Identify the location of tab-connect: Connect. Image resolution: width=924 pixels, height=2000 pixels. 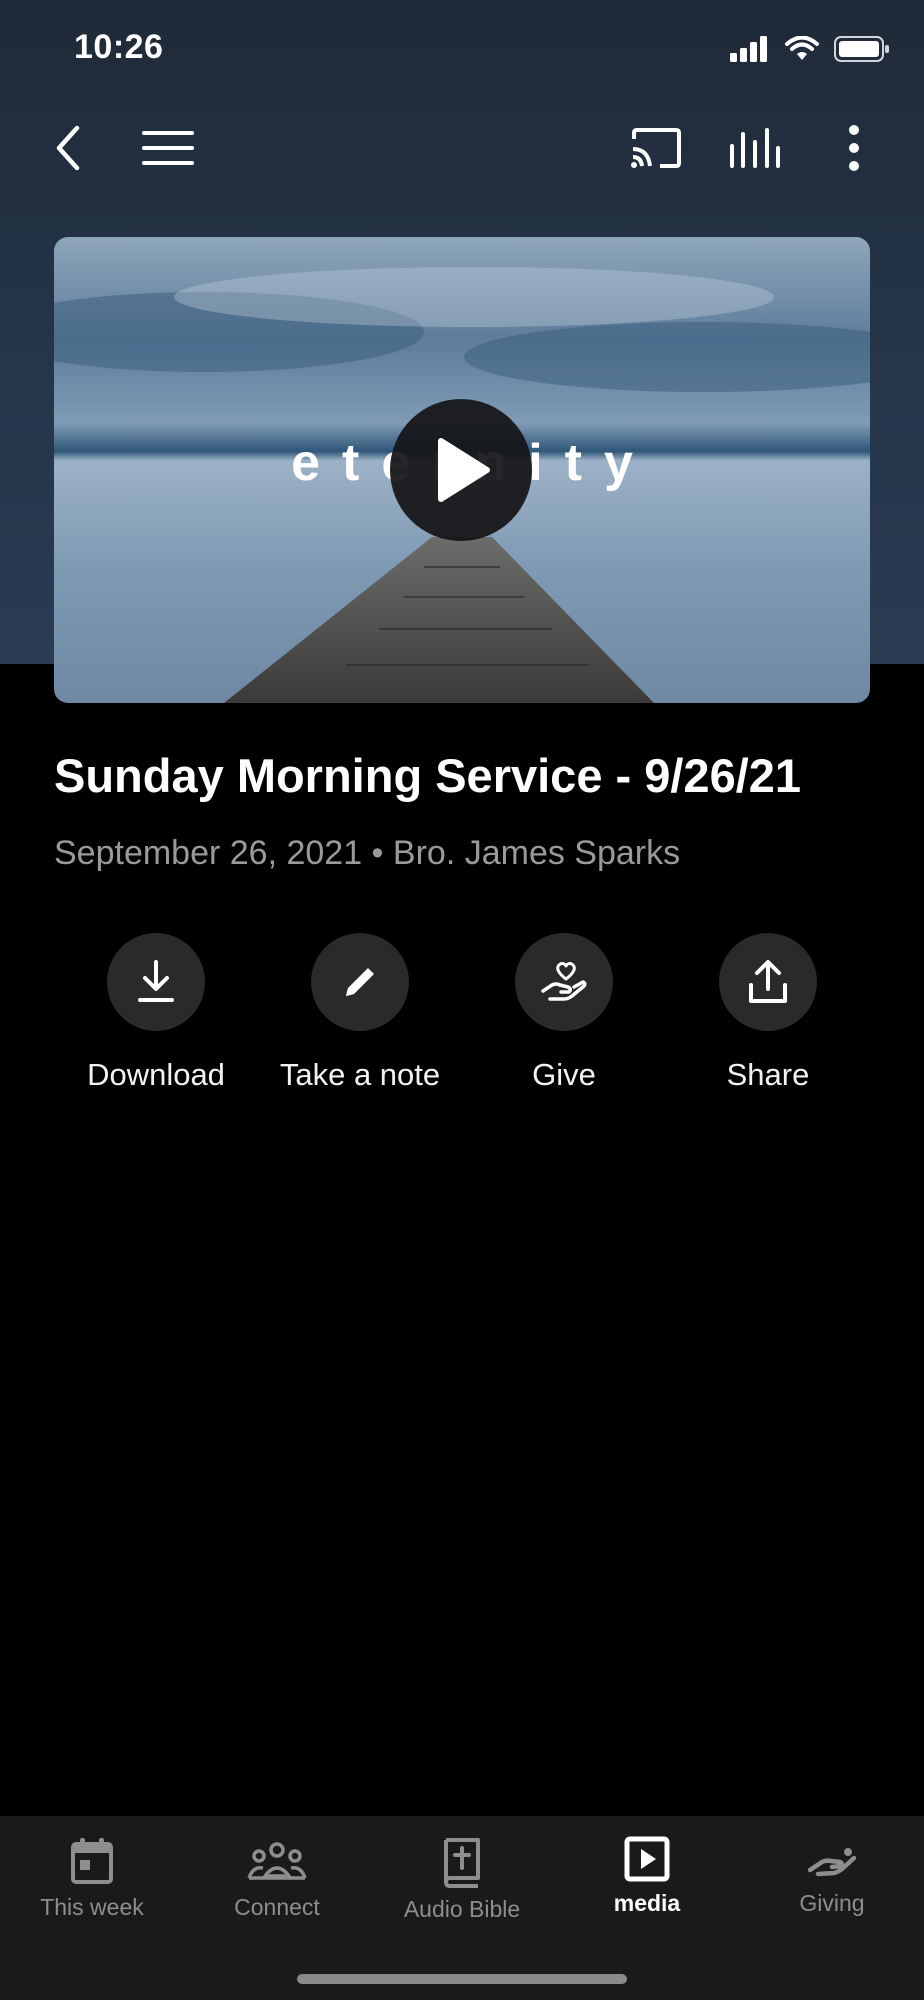
(277, 1908).